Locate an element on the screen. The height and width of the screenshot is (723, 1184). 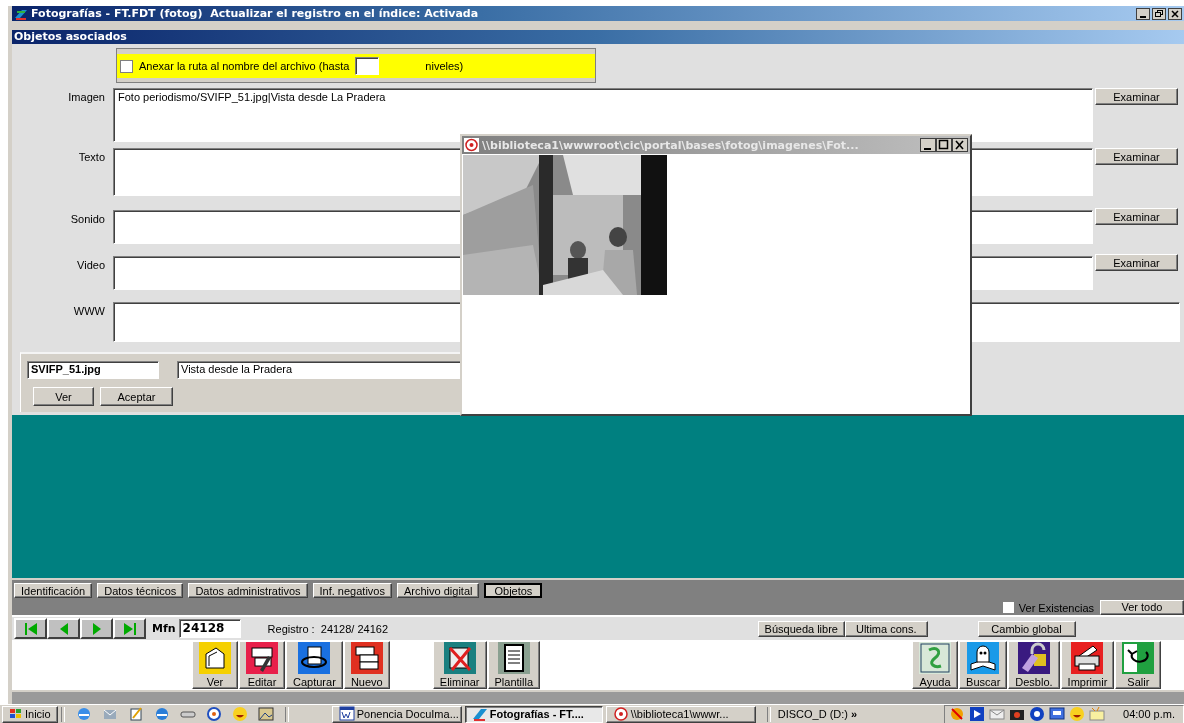
checkbox-label: Ver Existencias is located at coordinates (1056, 607).